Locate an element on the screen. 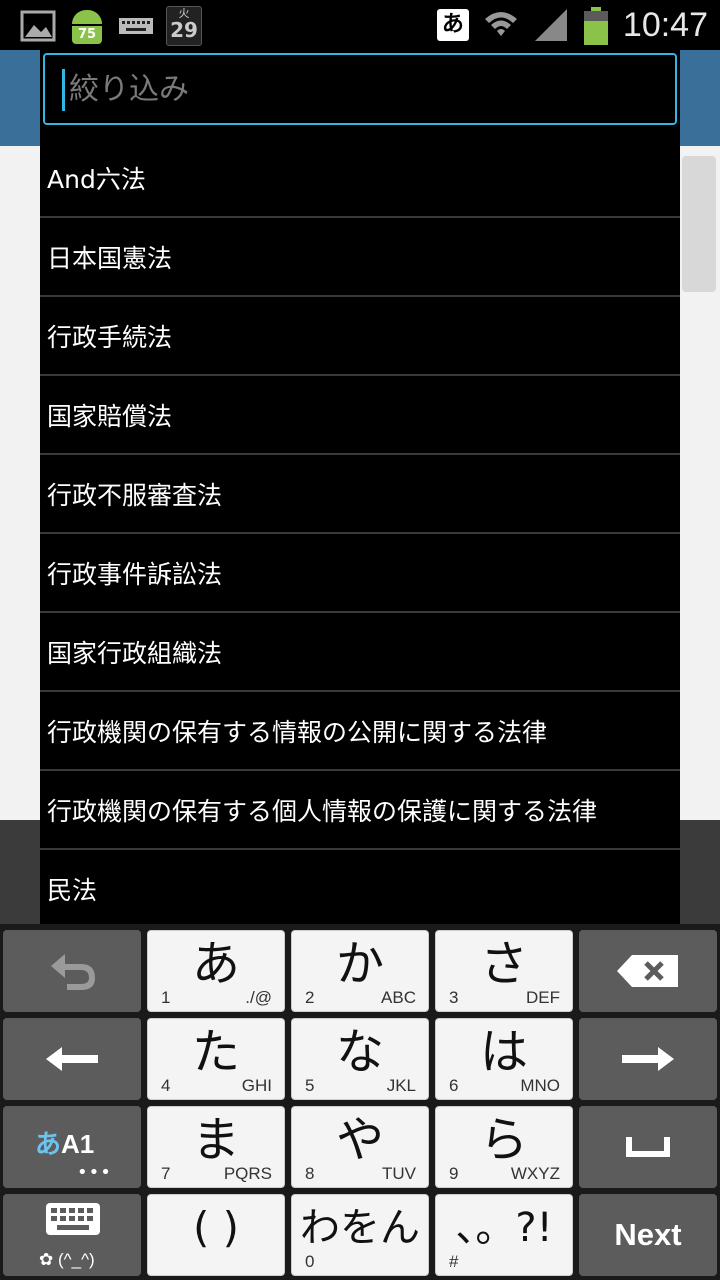 This screenshot has height=1280, width=720. key-wa: わをん 0 is located at coordinates (360, 1235).